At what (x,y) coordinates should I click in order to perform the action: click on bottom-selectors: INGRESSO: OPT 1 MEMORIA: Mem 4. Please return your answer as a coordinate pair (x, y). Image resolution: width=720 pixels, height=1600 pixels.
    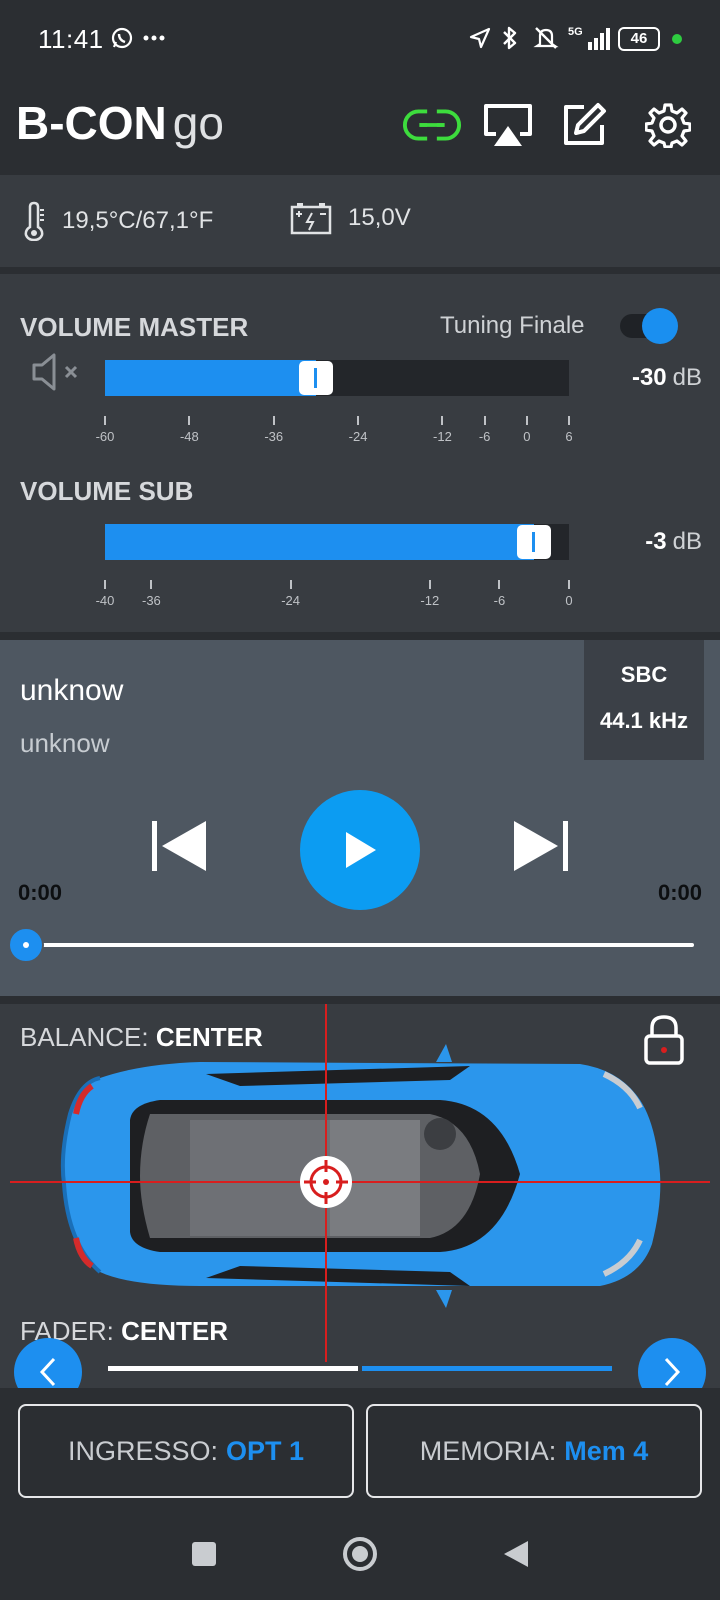
    Looking at the image, I should click on (360, 1447).